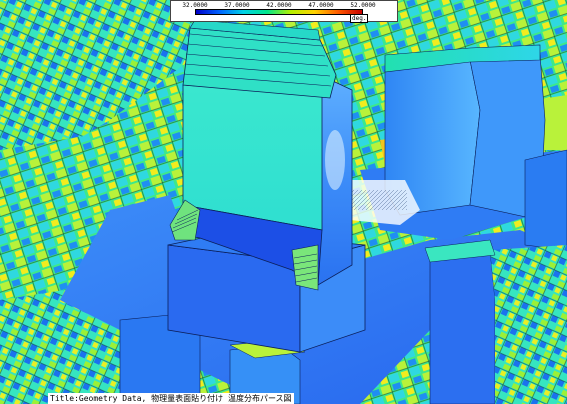  I want to click on side-face-highlight, so click(335, 160).